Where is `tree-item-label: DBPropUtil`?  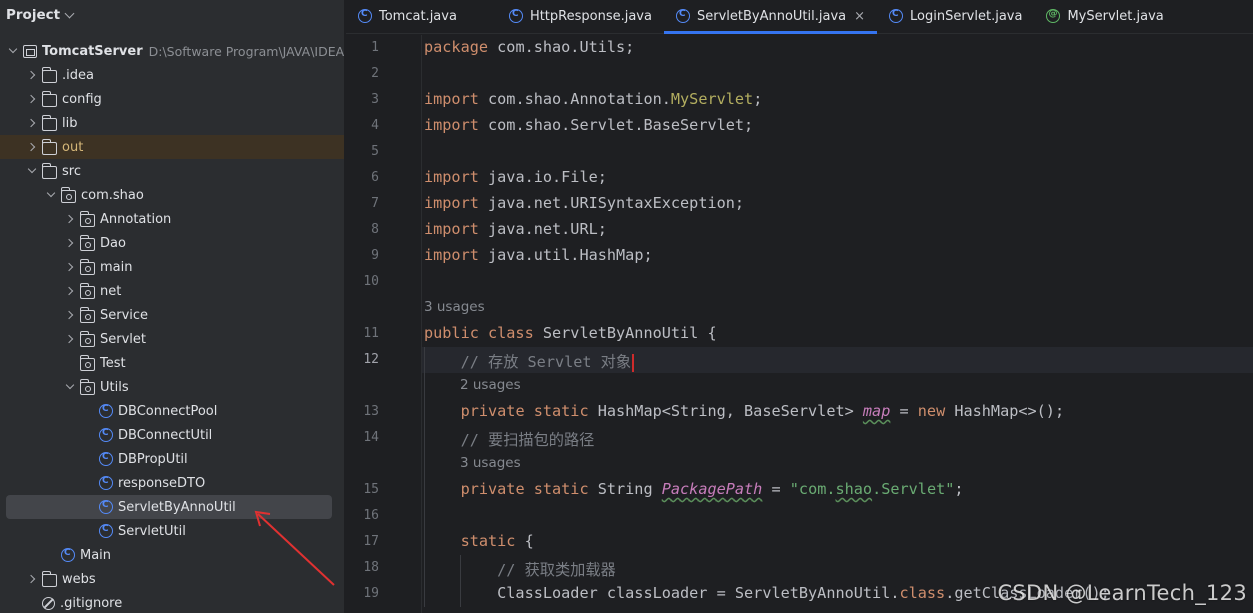
tree-item-label: DBPropUtil is located at coordinates (153, 459).